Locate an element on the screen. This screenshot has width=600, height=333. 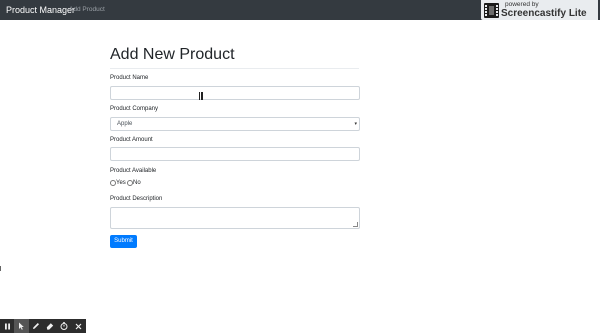
chevron-down-icon: ▾ is located at coordinates (355, 124).